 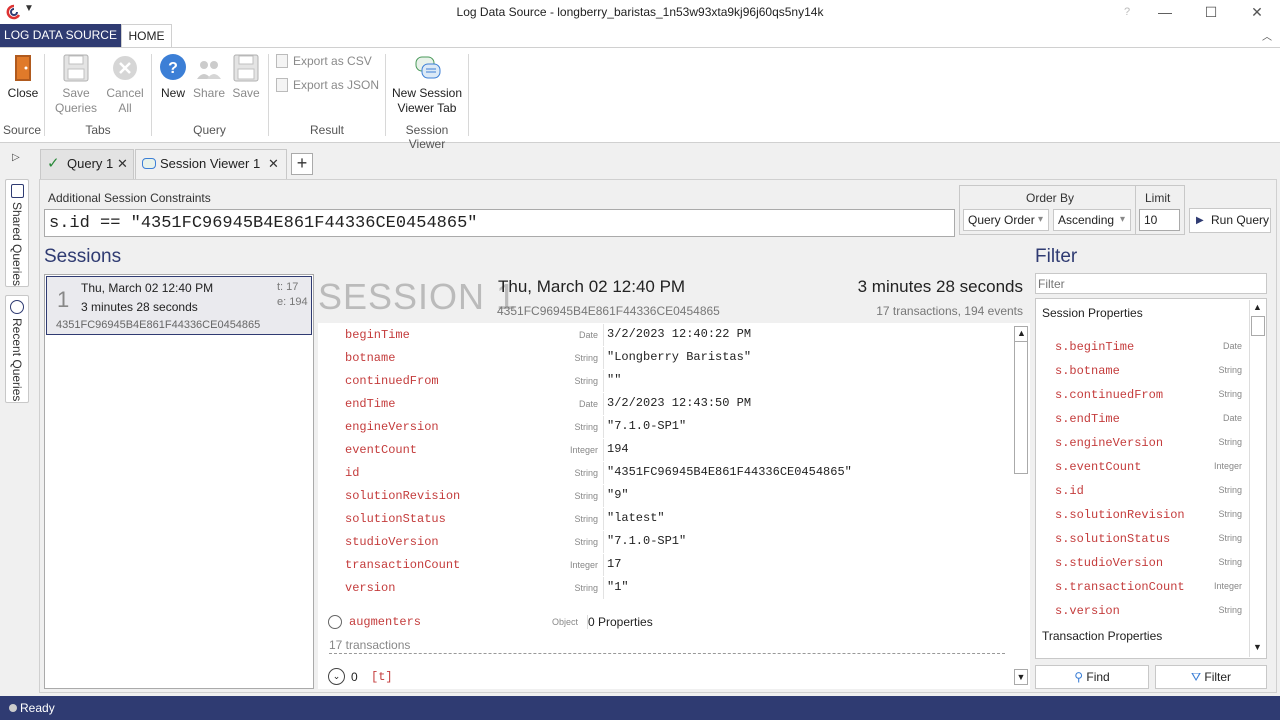 I want to click on properties-scrollbar: ▲, so click(x=1021, y=400).